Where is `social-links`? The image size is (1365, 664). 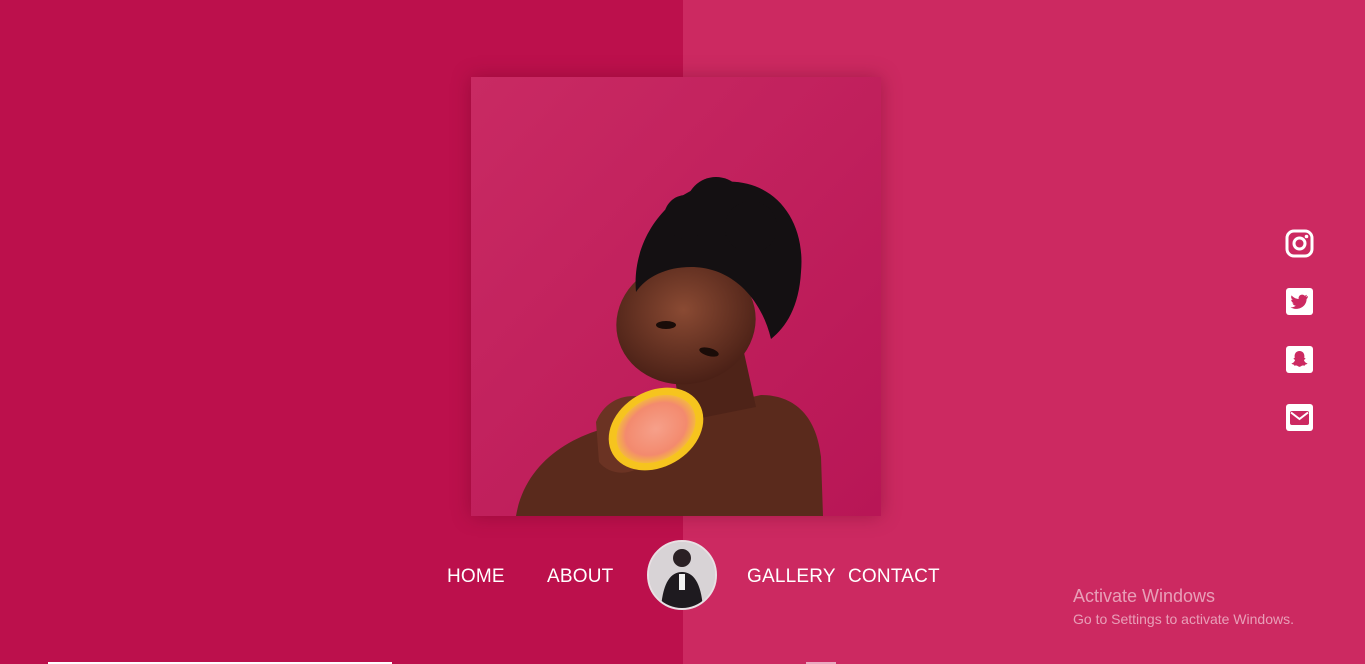 social-links is located at coordinates (1300, 345).